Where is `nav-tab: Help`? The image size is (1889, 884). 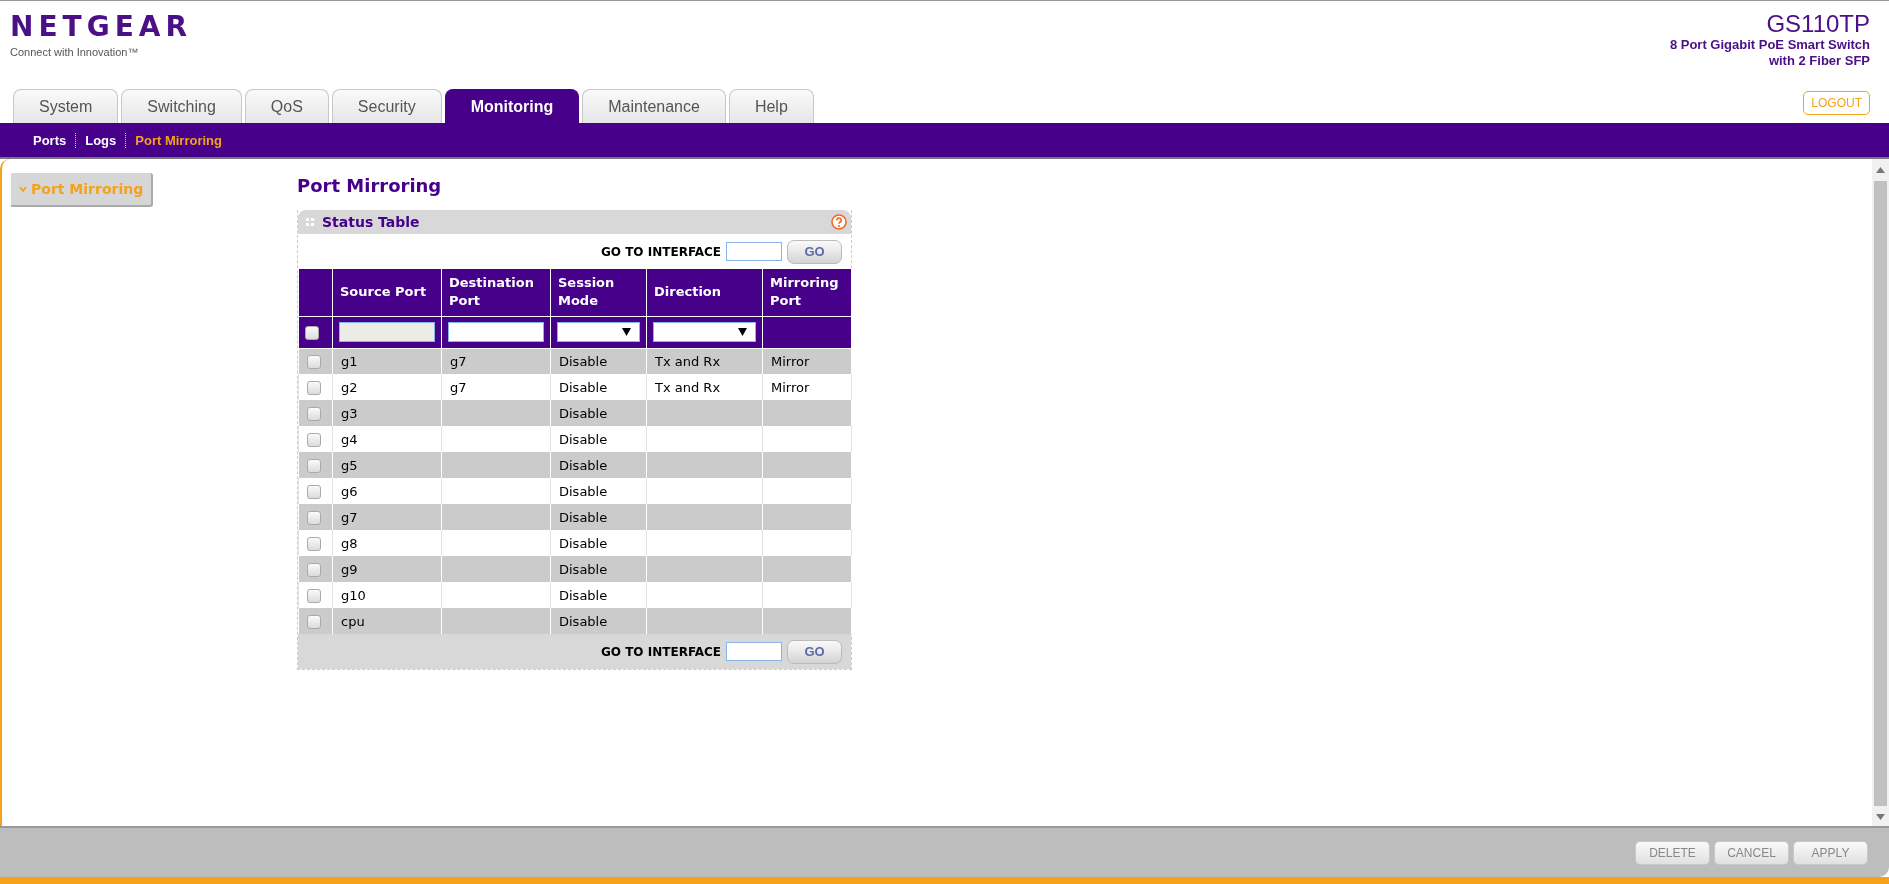
nav-tab: Help is located at coordinates (771, 106).